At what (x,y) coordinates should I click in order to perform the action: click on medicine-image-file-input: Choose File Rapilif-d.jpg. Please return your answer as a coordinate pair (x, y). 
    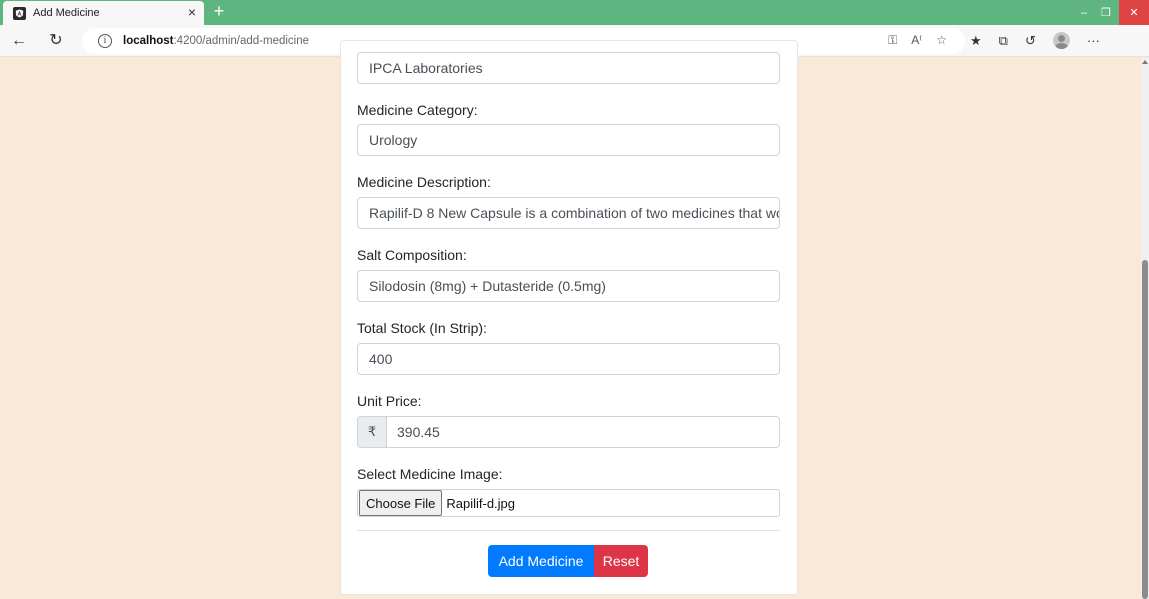
    Looking at the image, I should click on (568, 503).